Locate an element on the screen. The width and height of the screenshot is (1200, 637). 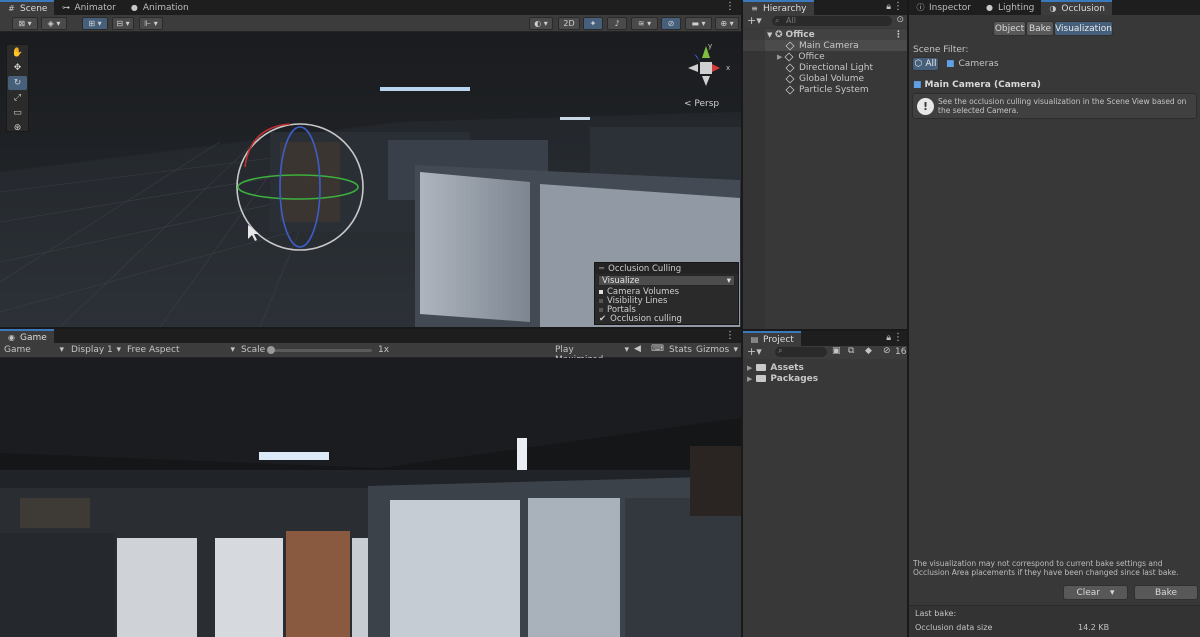
create-dropdown: +▾ is located at coordinates (754, 351).